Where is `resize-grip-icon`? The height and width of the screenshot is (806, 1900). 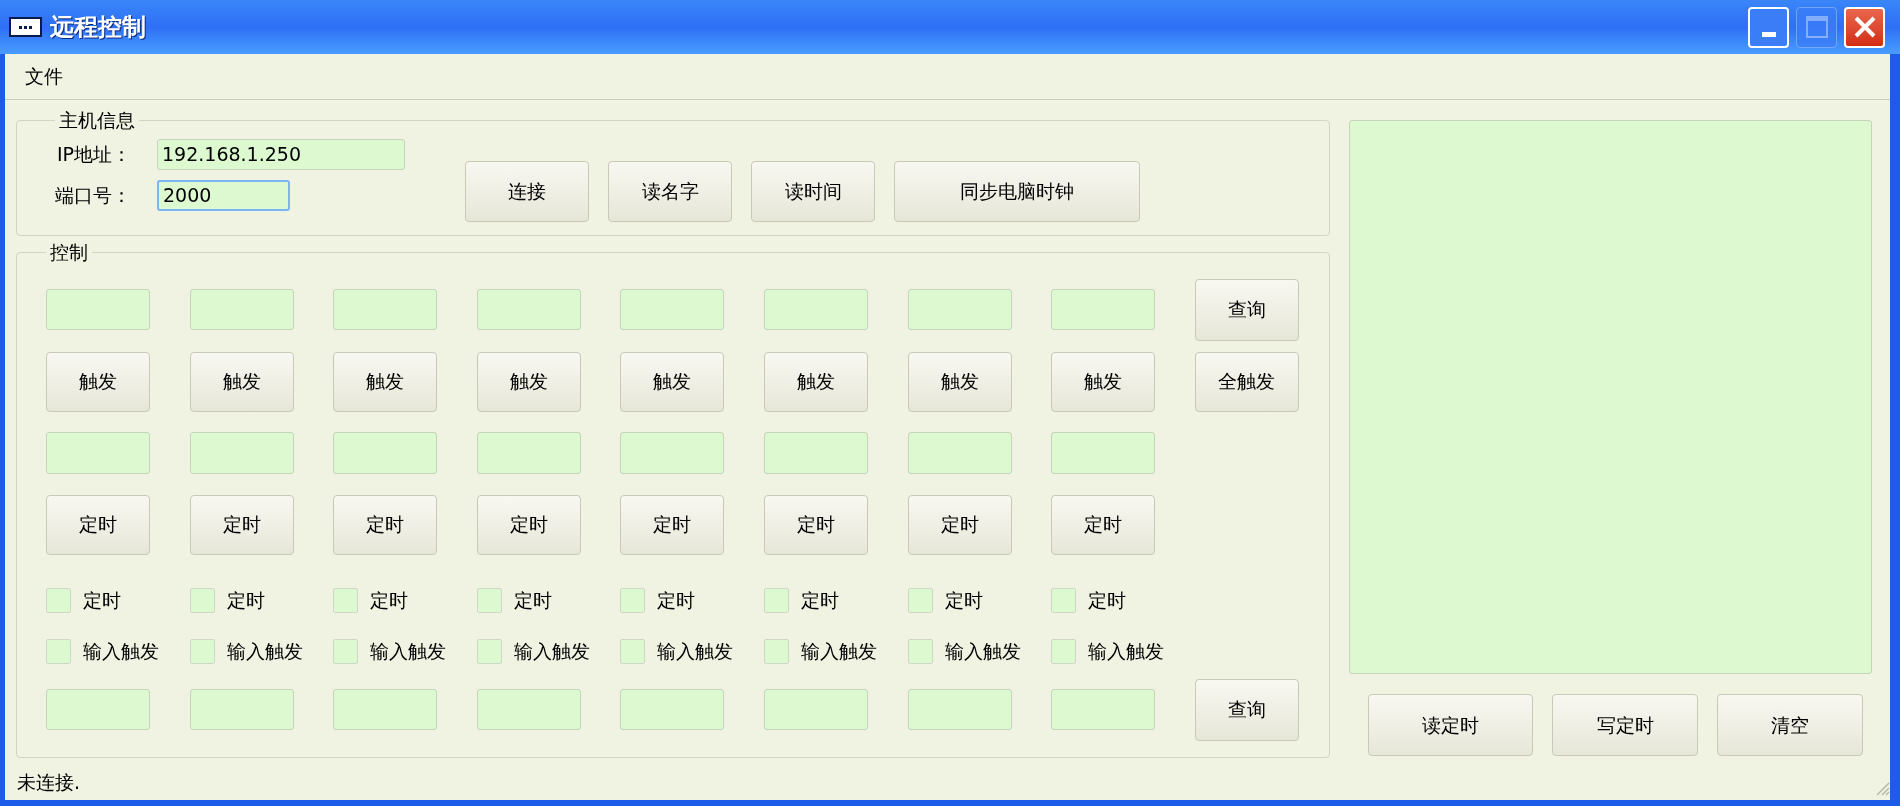 resize-grip-icon is located at coordinates (1882, 788).